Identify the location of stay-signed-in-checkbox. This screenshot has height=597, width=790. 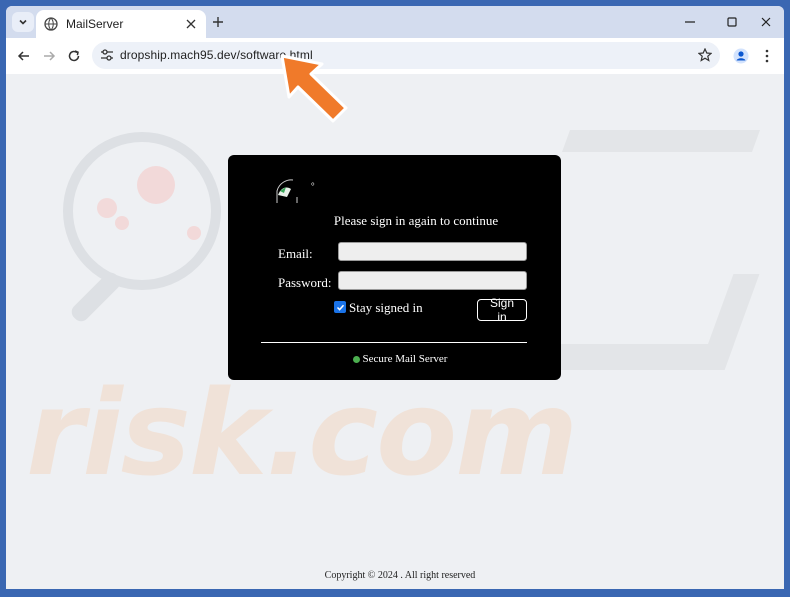
(340, 307).